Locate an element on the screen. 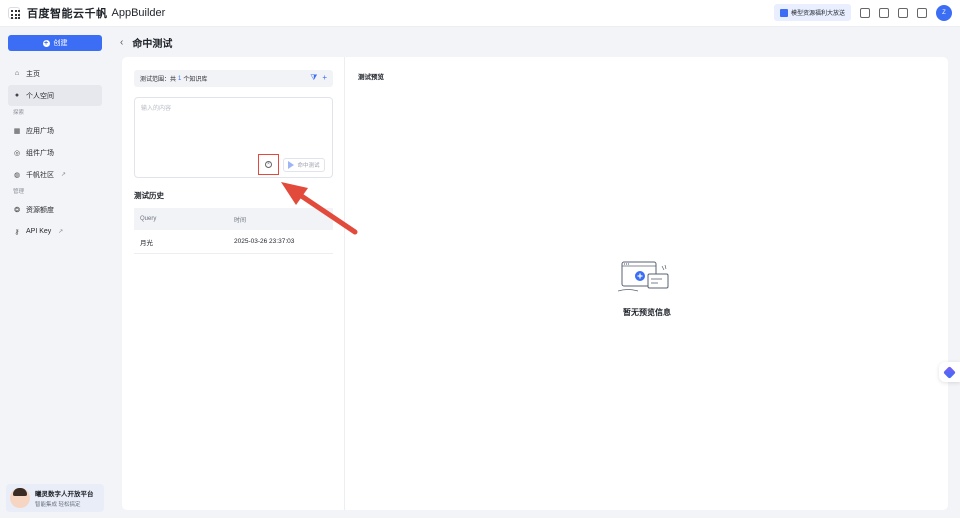 The width and height of the screenshot is (960, 518). app-grid-icon is located at coordinates (14, 13).